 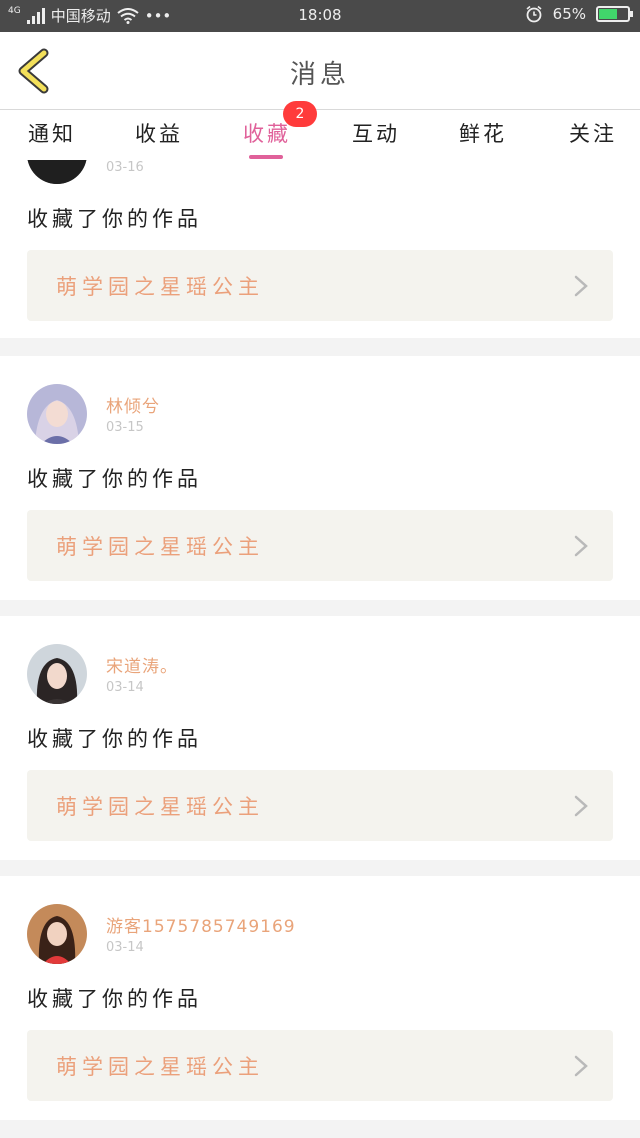 What do you see at coordinates (569, 14) in the screenshot?
I see `battery-percent: 65%` at bounding box center [569, 14].